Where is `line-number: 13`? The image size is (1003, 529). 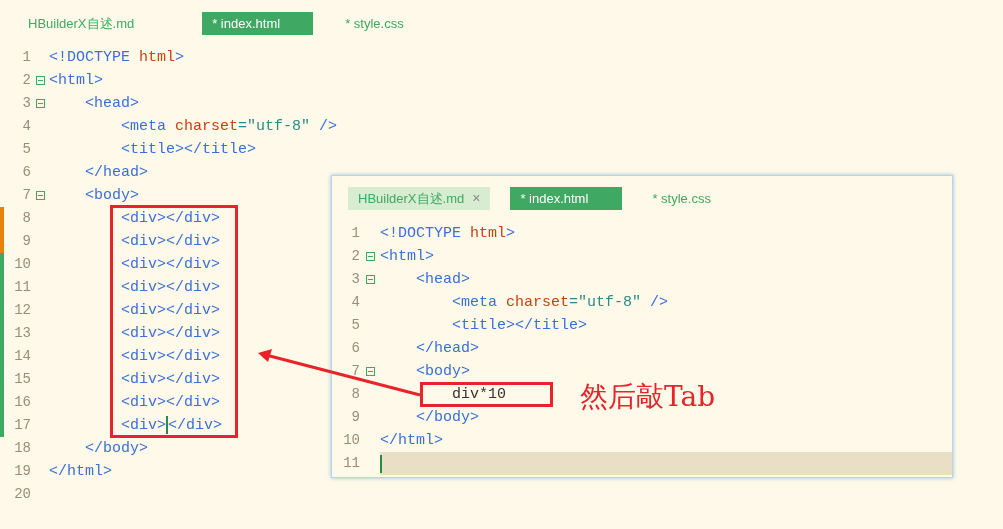 line-number: 13 is located at coordinates (22, 333).